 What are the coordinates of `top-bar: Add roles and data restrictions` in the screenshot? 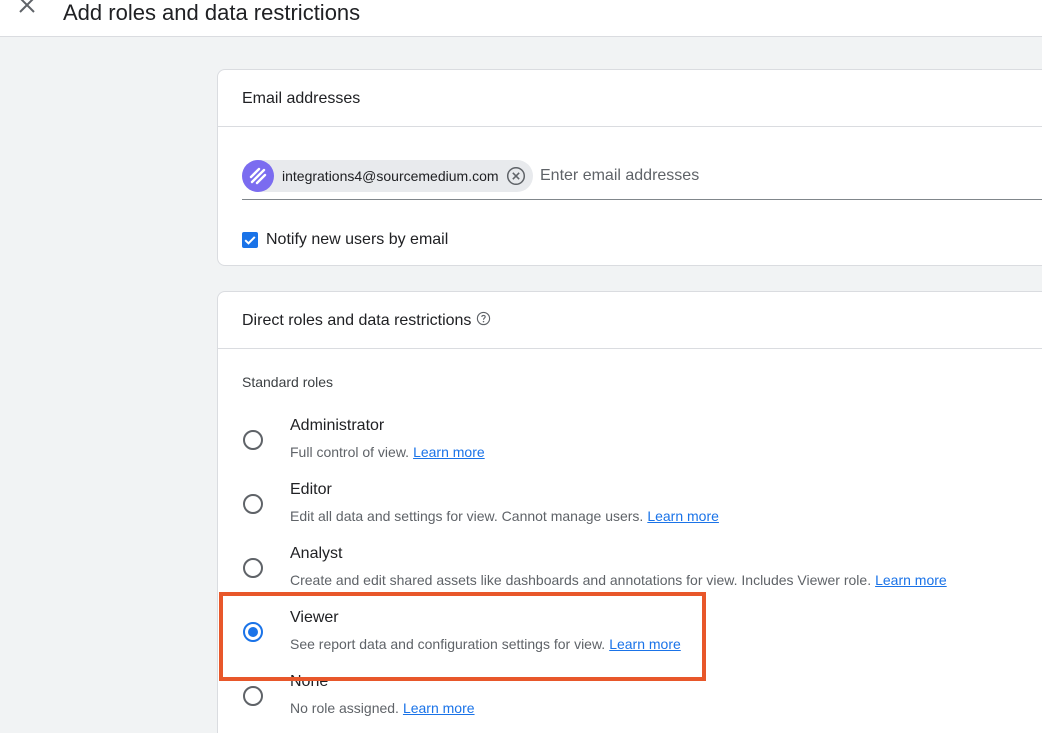 It's located at (521, 18).